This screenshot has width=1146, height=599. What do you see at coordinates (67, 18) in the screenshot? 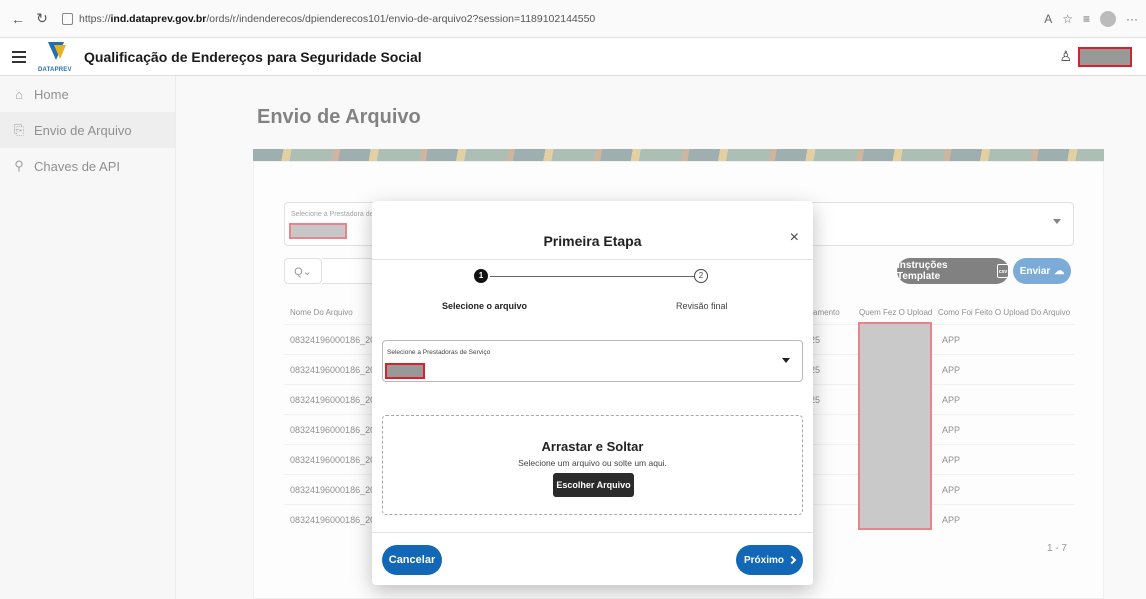
I see `lock-icon` at bounding box center [67, 18].